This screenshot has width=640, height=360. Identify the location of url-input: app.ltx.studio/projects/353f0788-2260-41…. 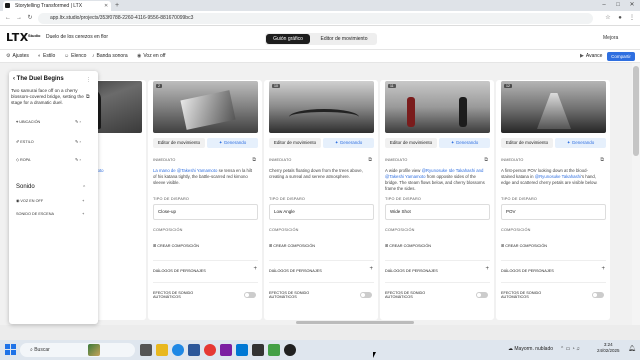
(315, 18).